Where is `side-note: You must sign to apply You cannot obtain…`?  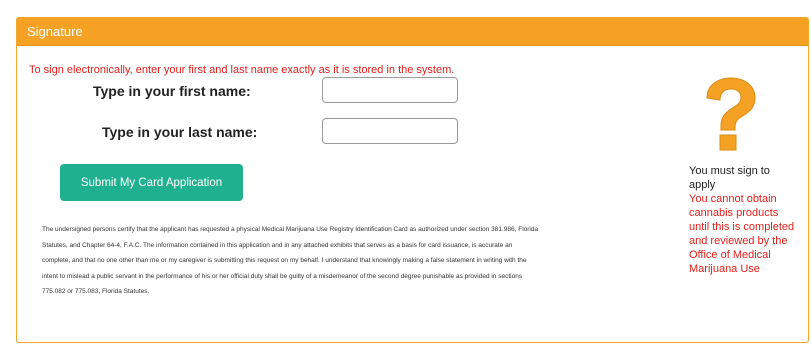
side-note: You must sign to apply You cannot obtain… is located at coordinates (744, 220).